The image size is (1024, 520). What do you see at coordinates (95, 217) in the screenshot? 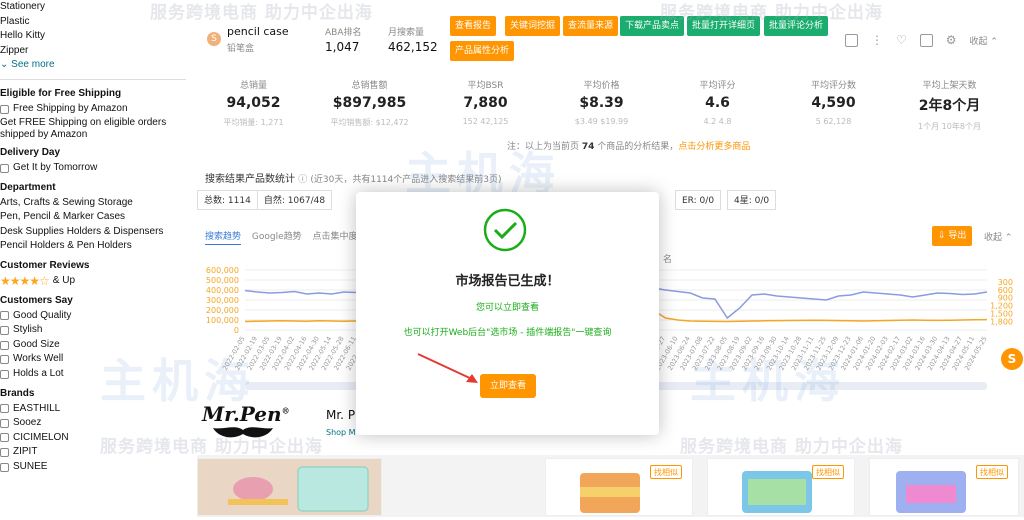
I see `department-item: Pen, Pencil & Marker Cases` at bounding box center [95, 217].